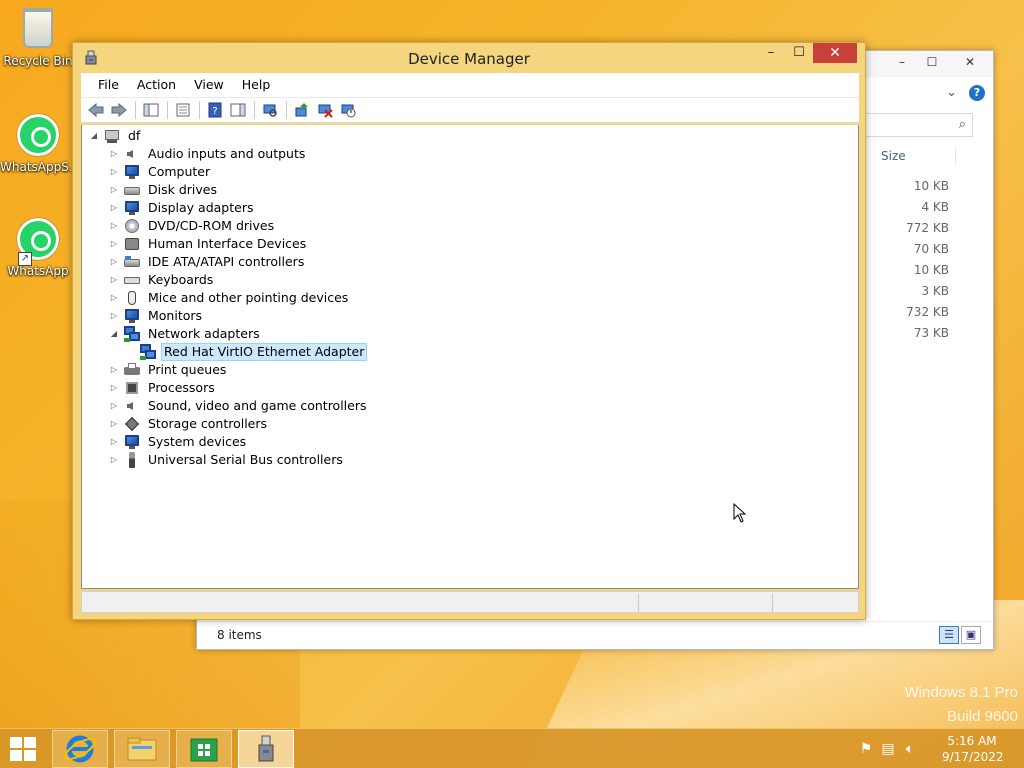 The width and height of the screenshot is (1024, 768). Describe the element at coordinates (799, 53) in the screenshot. I see `maximize-button: ☐` at that location.